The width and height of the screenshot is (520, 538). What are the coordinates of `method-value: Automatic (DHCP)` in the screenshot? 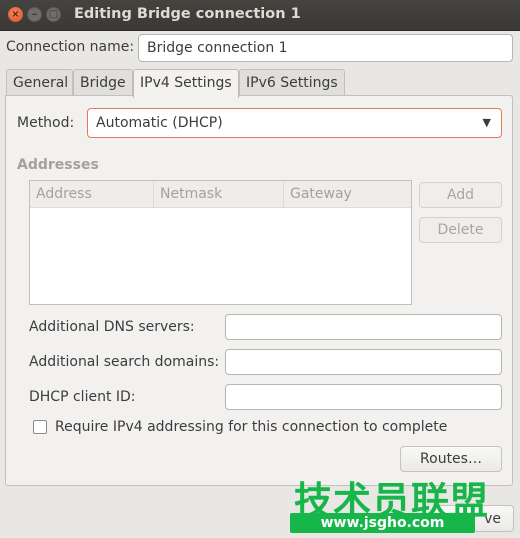 It's located at (159, 123).